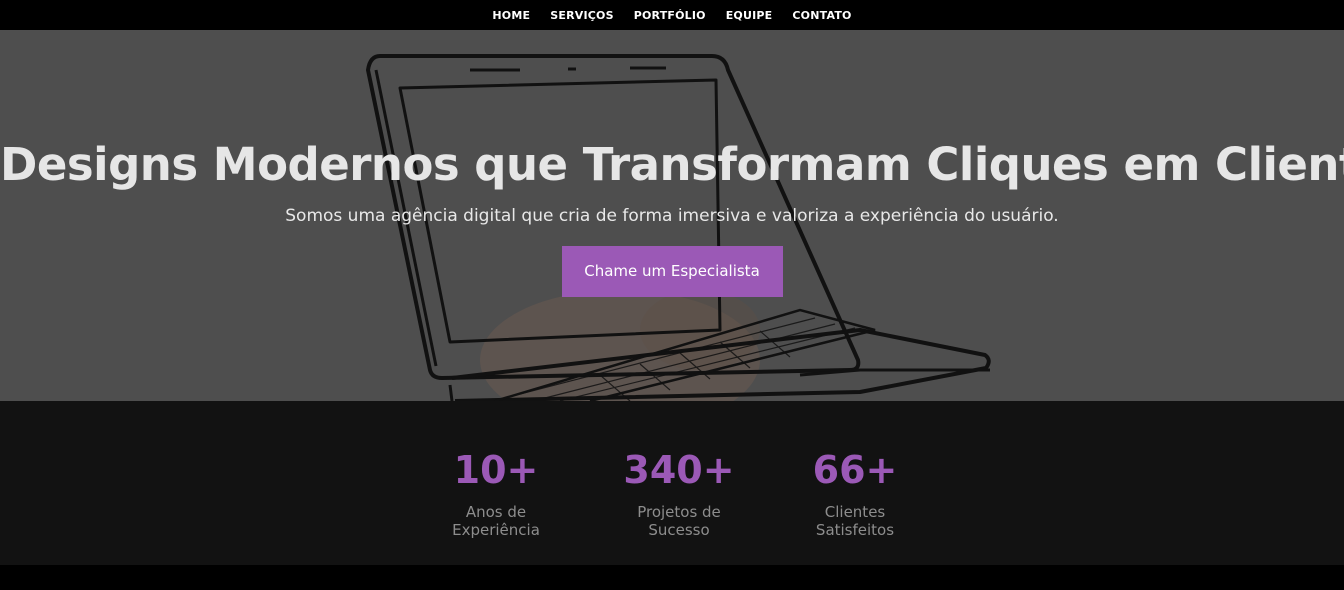 The height and width of the screenshot is (590, 1344). I want to click on stat-value: 66+, so click(855, 470).